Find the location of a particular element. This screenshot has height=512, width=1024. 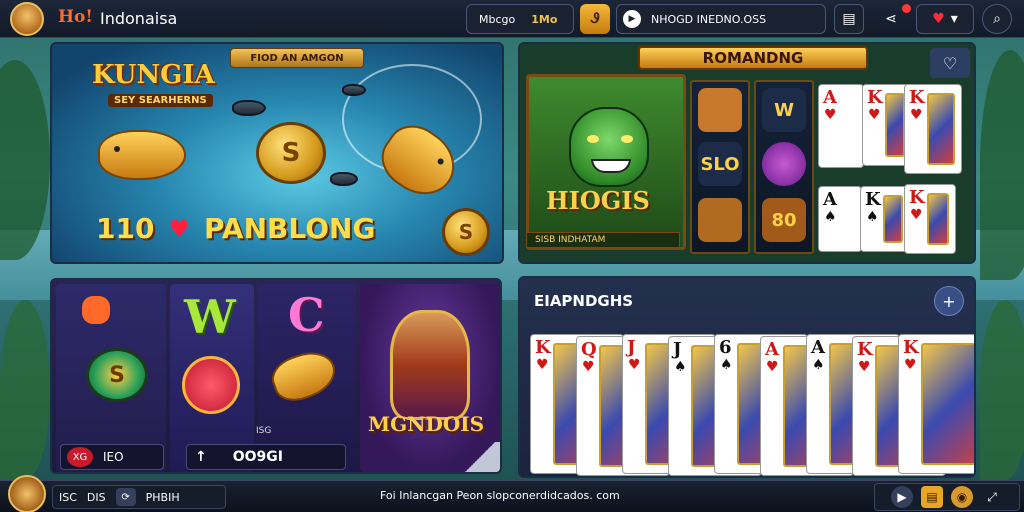

playing-card: A ♥ is located at coordinates (841, 126).